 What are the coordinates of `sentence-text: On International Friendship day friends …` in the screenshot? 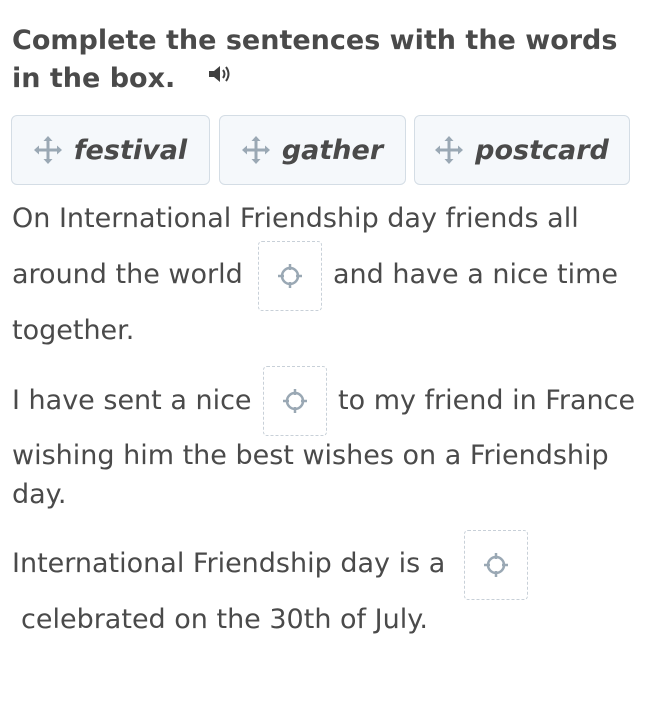 It's located at (295, 218).